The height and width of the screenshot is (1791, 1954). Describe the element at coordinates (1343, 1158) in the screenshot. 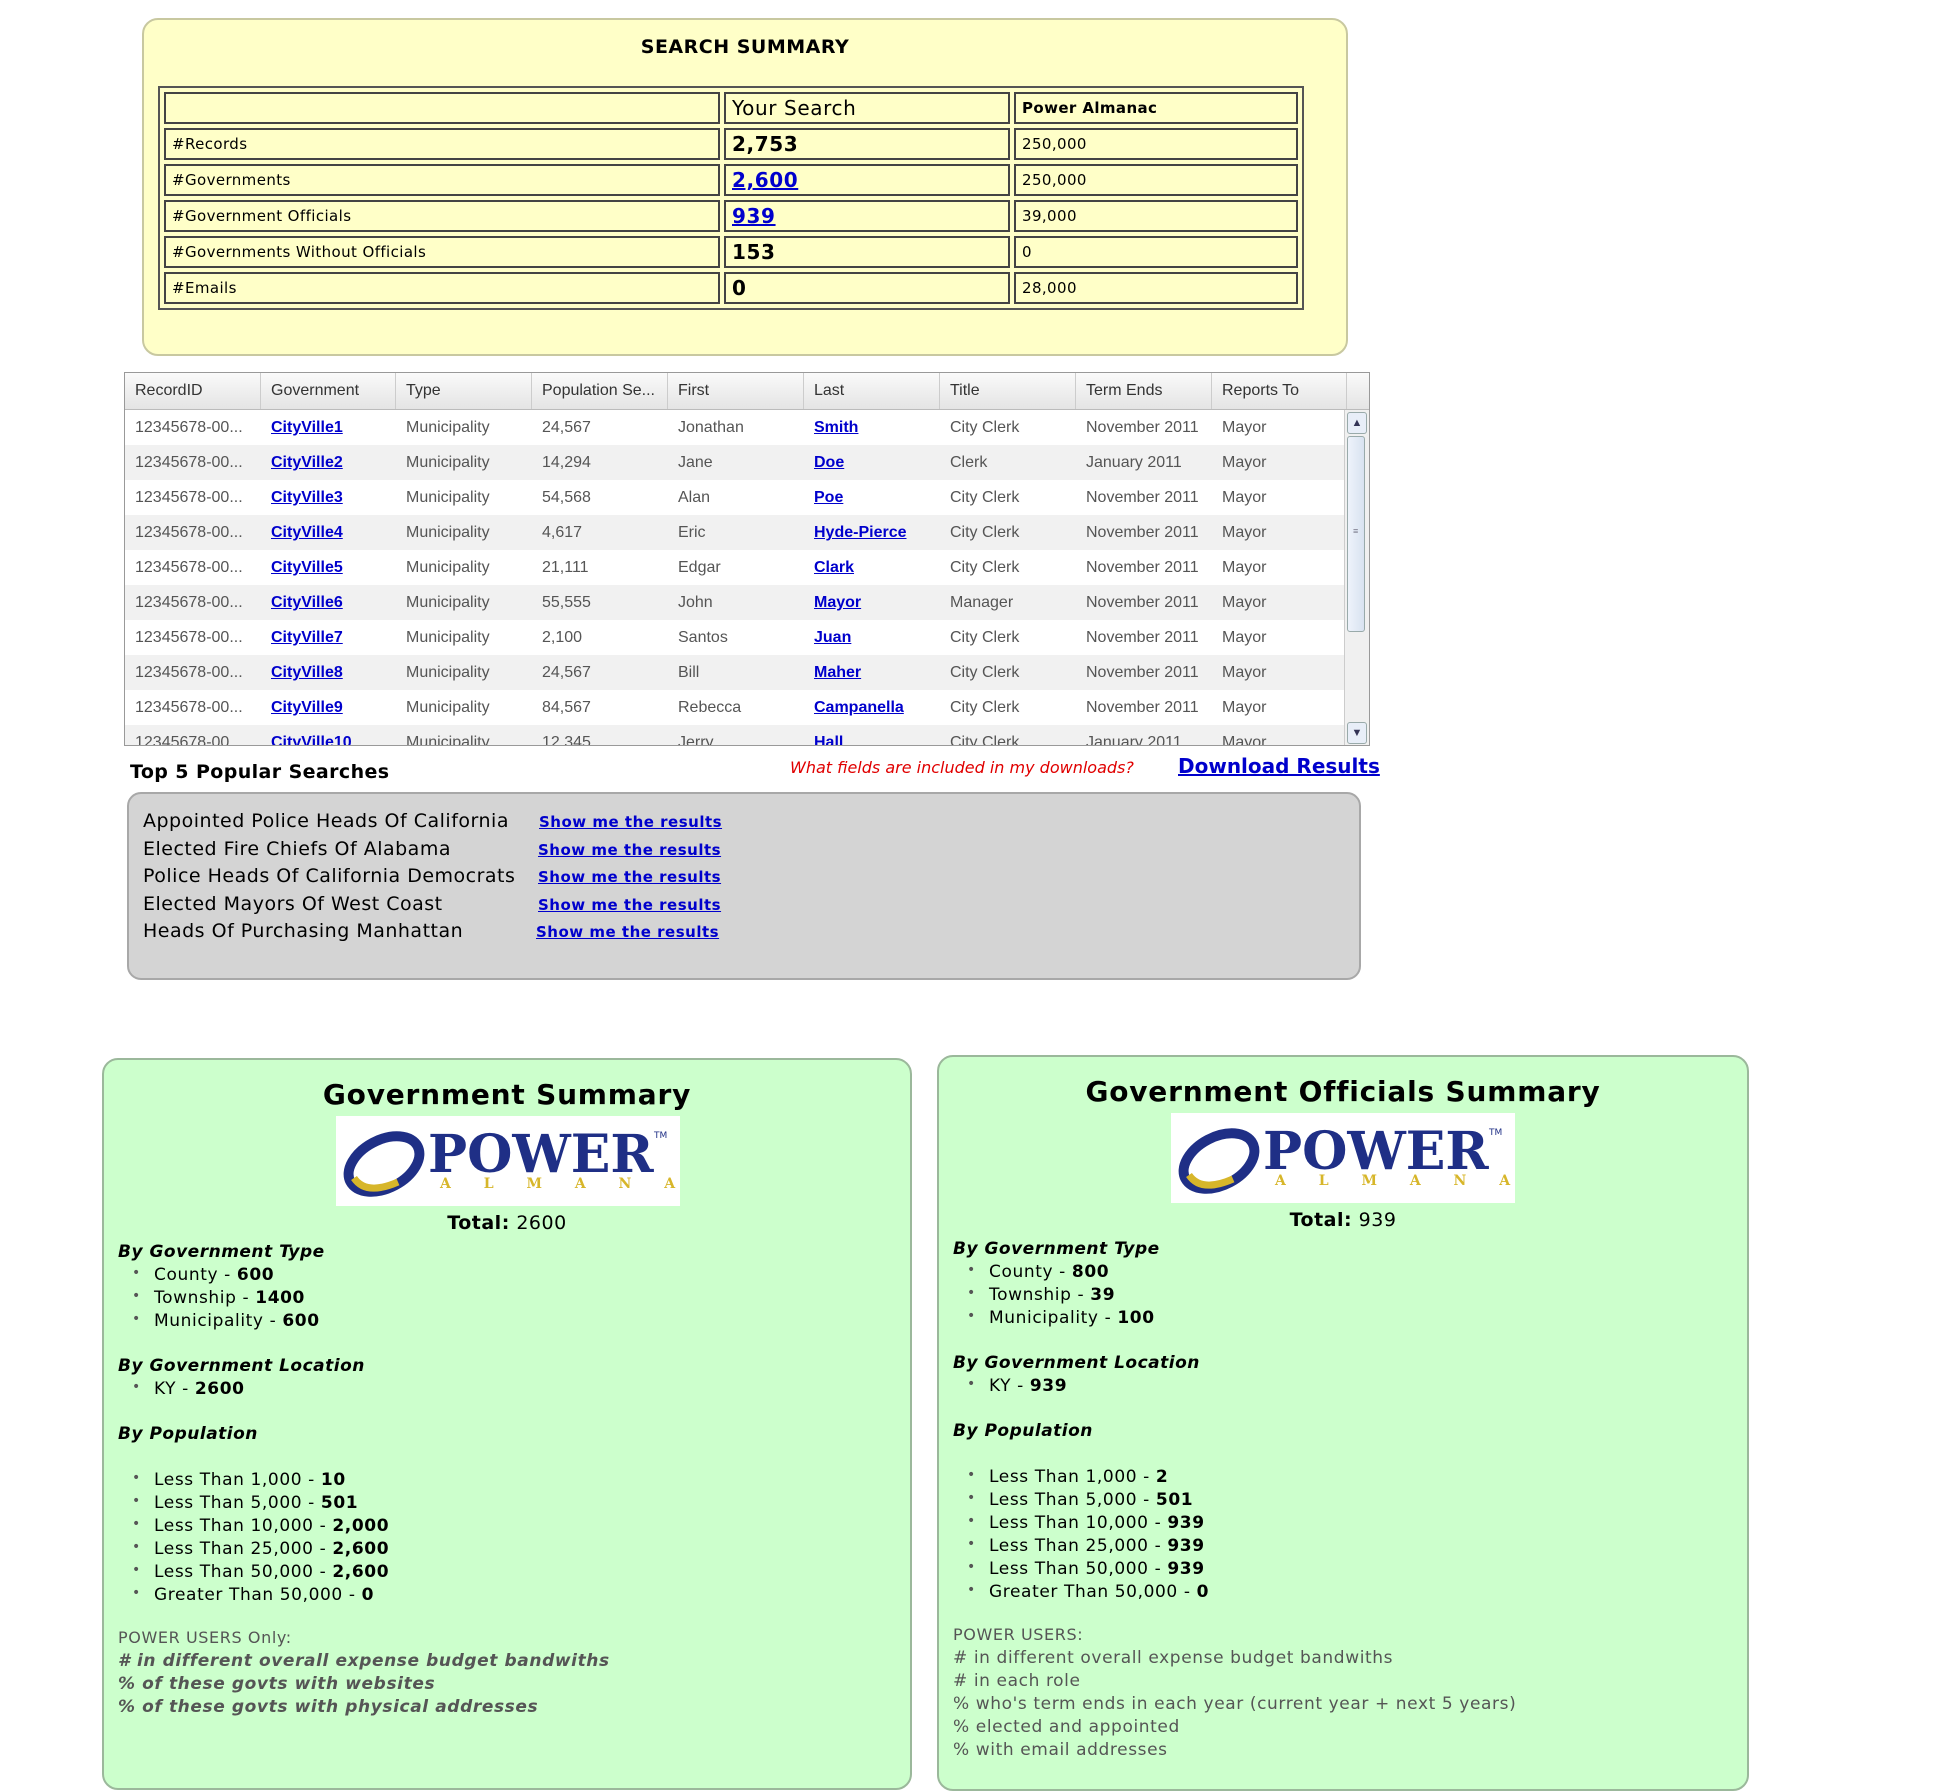

I see `power-almanac-logo: POWER TM A L M A N A C` at that location.